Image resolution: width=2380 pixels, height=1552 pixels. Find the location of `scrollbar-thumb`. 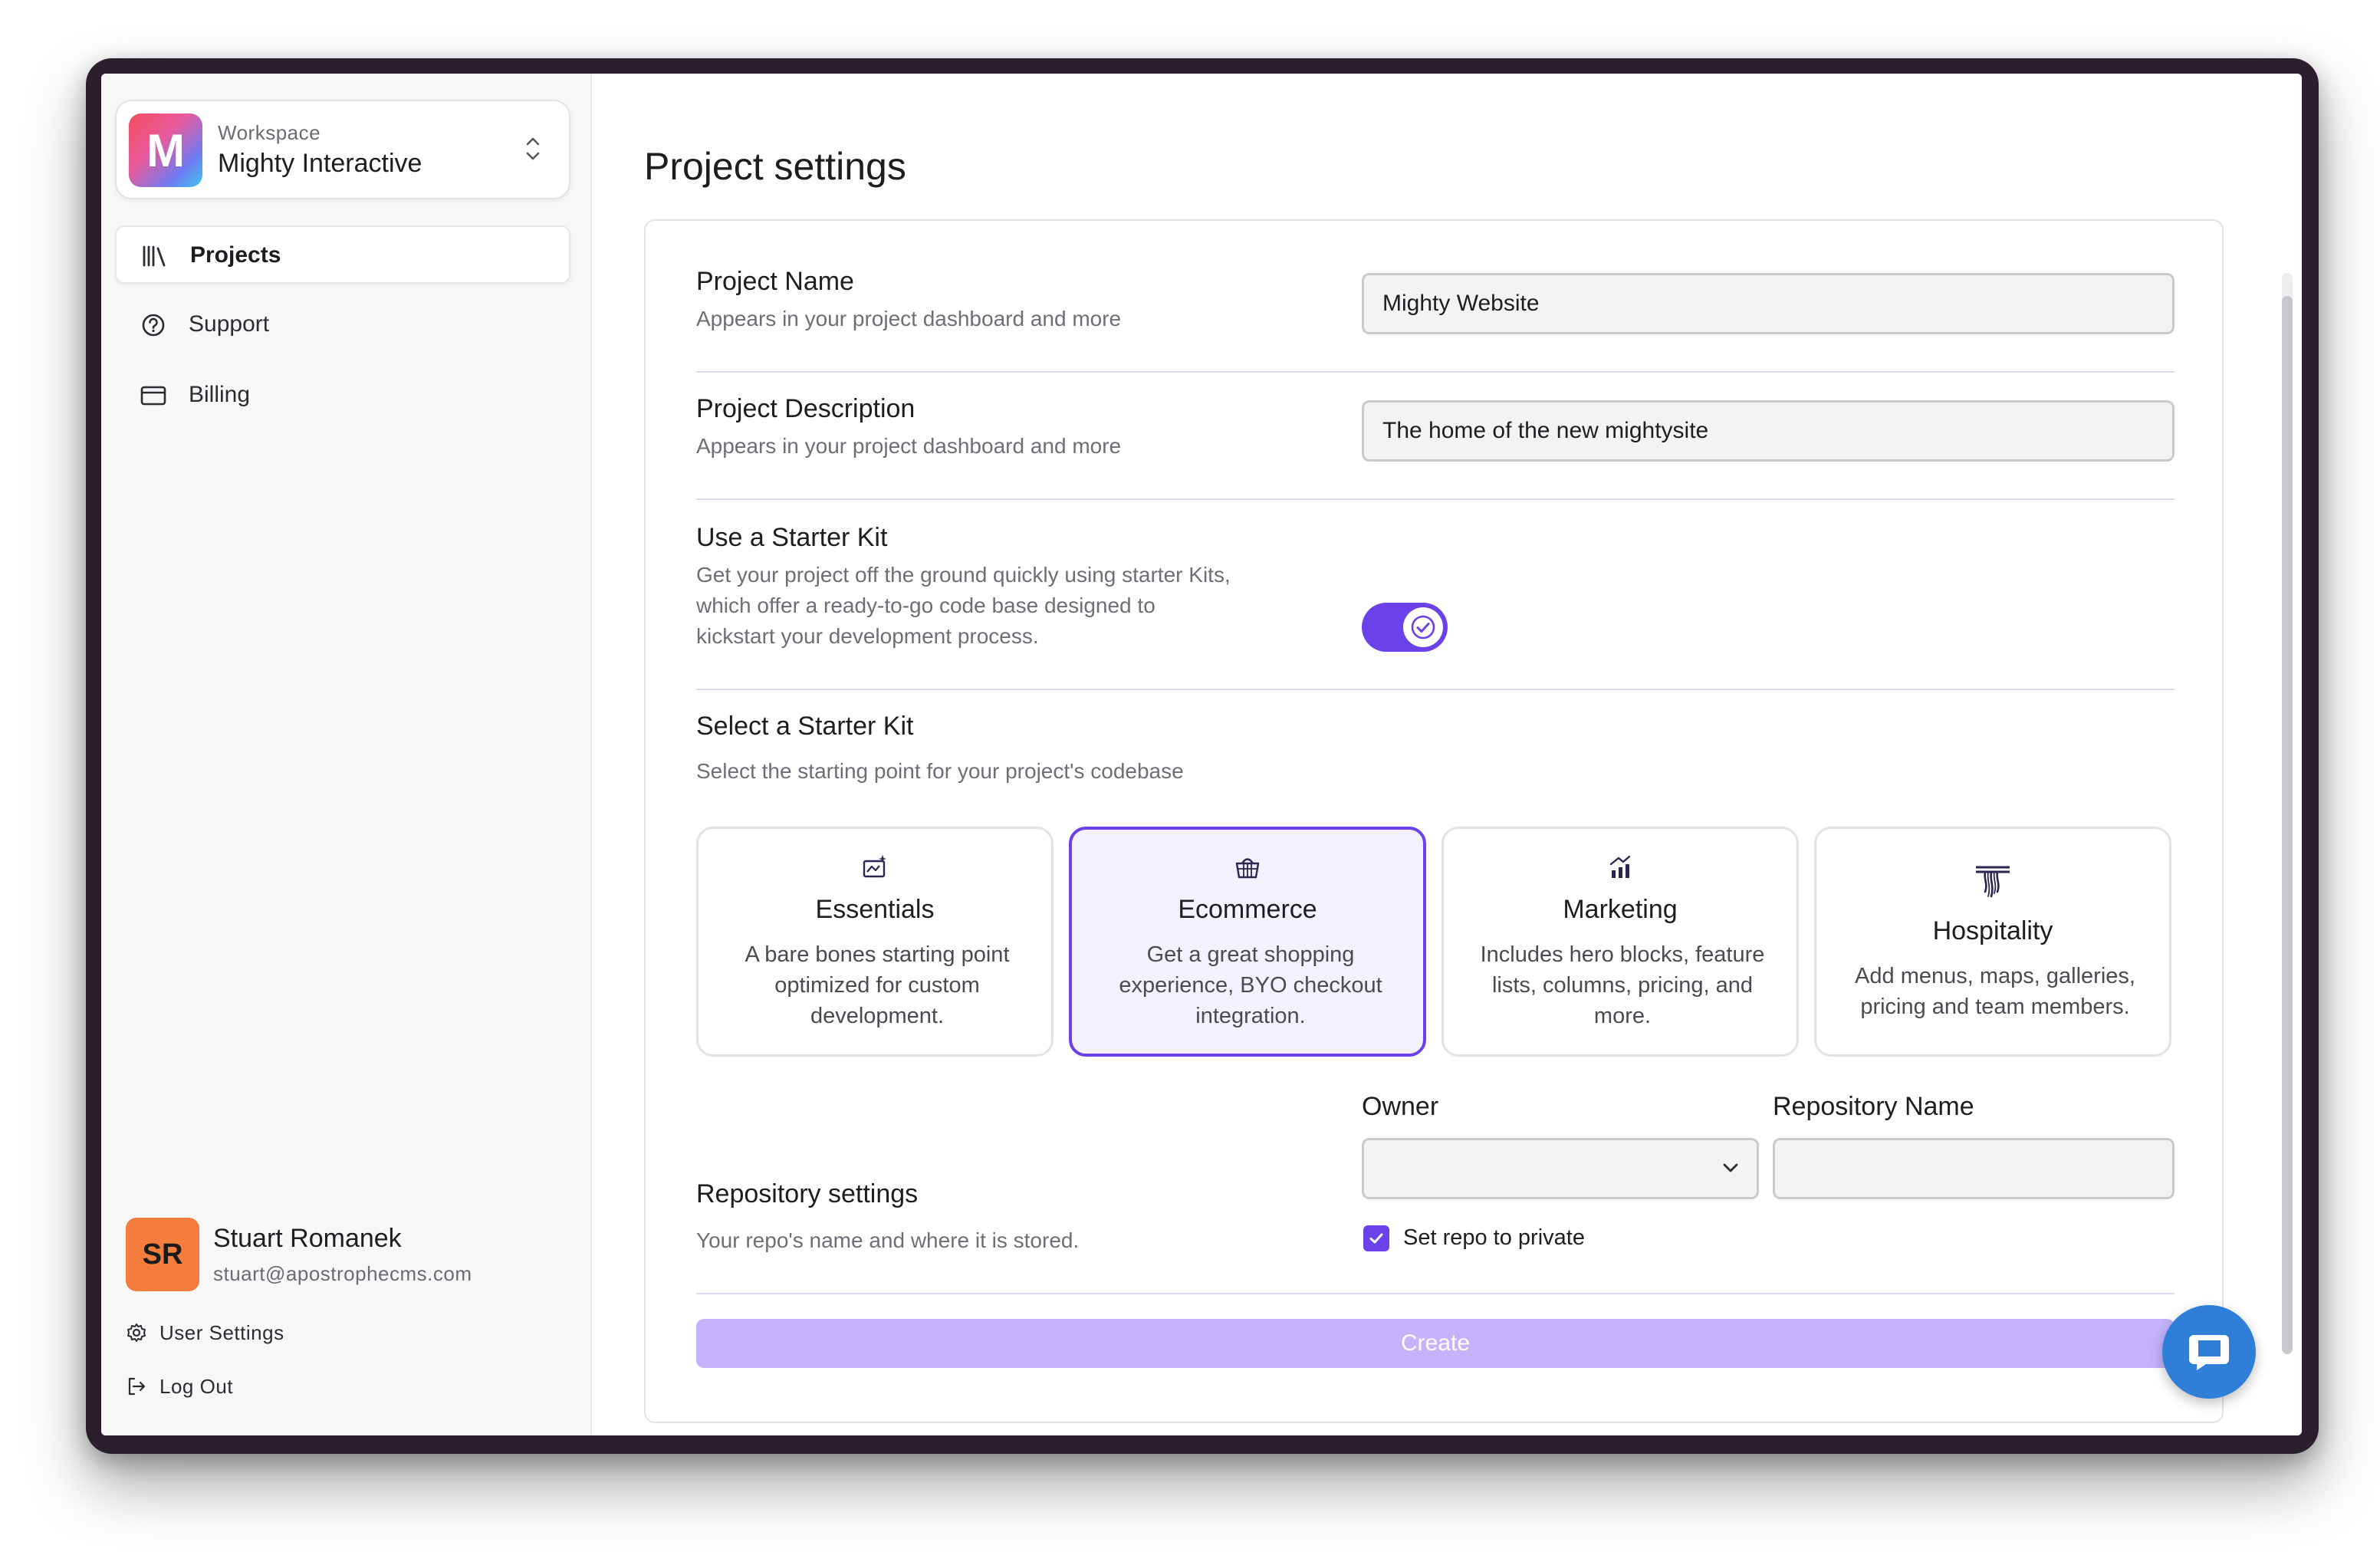

scrollbar-thumb is located at coordinates (2287, 825).